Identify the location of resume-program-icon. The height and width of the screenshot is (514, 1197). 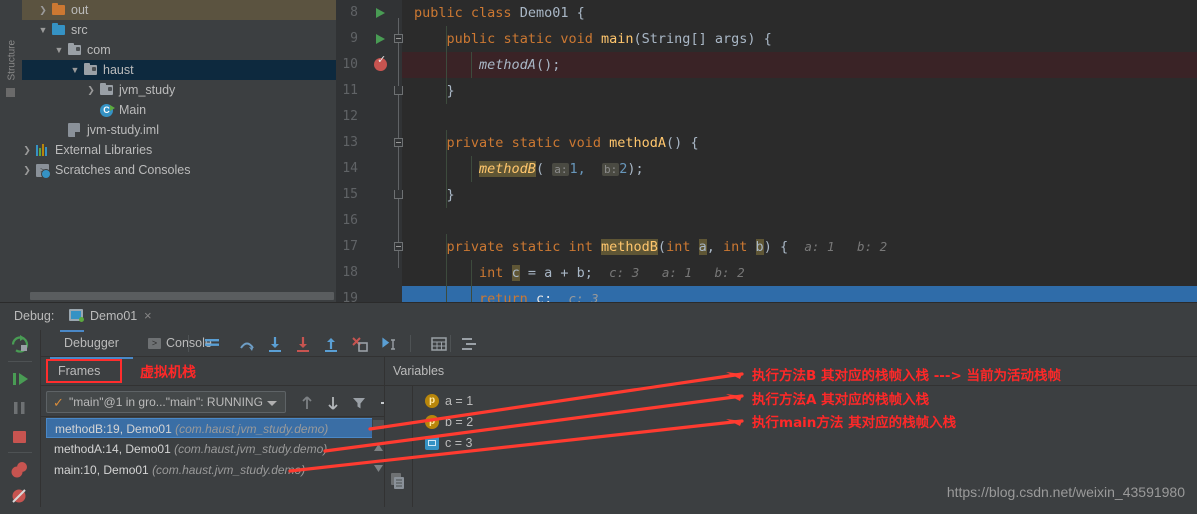
(20, 378).